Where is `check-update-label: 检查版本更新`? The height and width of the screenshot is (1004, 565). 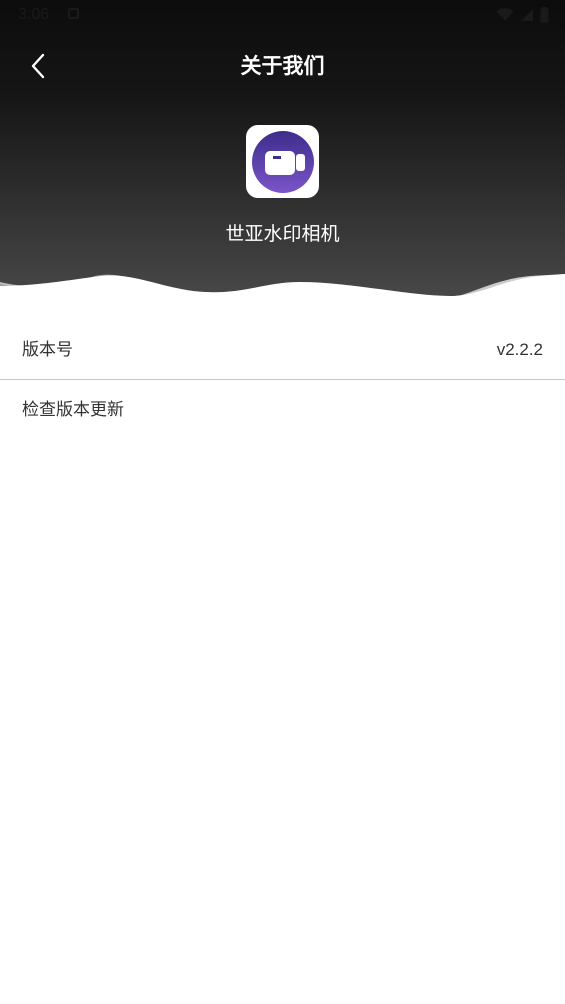
check-update-label: 检查版本更新 is located at coordinates (73, 410).